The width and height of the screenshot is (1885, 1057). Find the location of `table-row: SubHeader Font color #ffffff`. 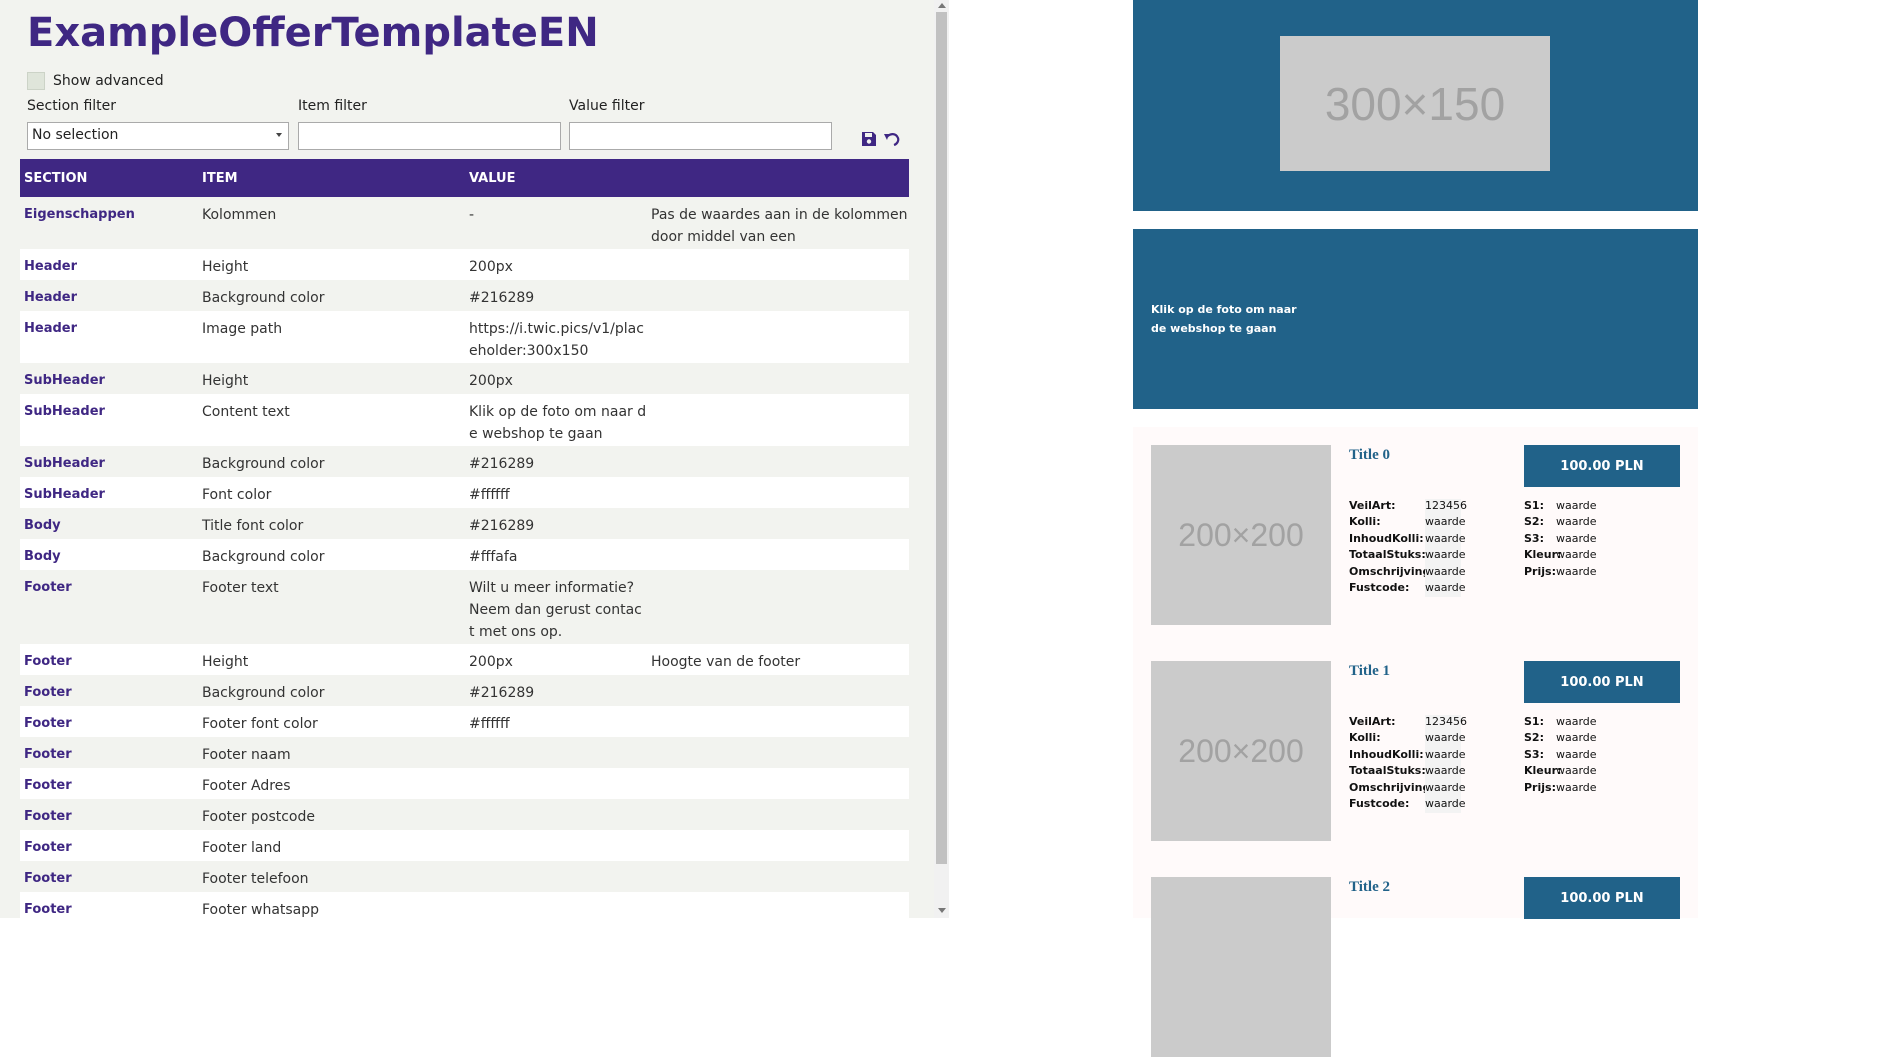

table-row: SubHeader Font color #ffffff is located at coordinates (464, 492).